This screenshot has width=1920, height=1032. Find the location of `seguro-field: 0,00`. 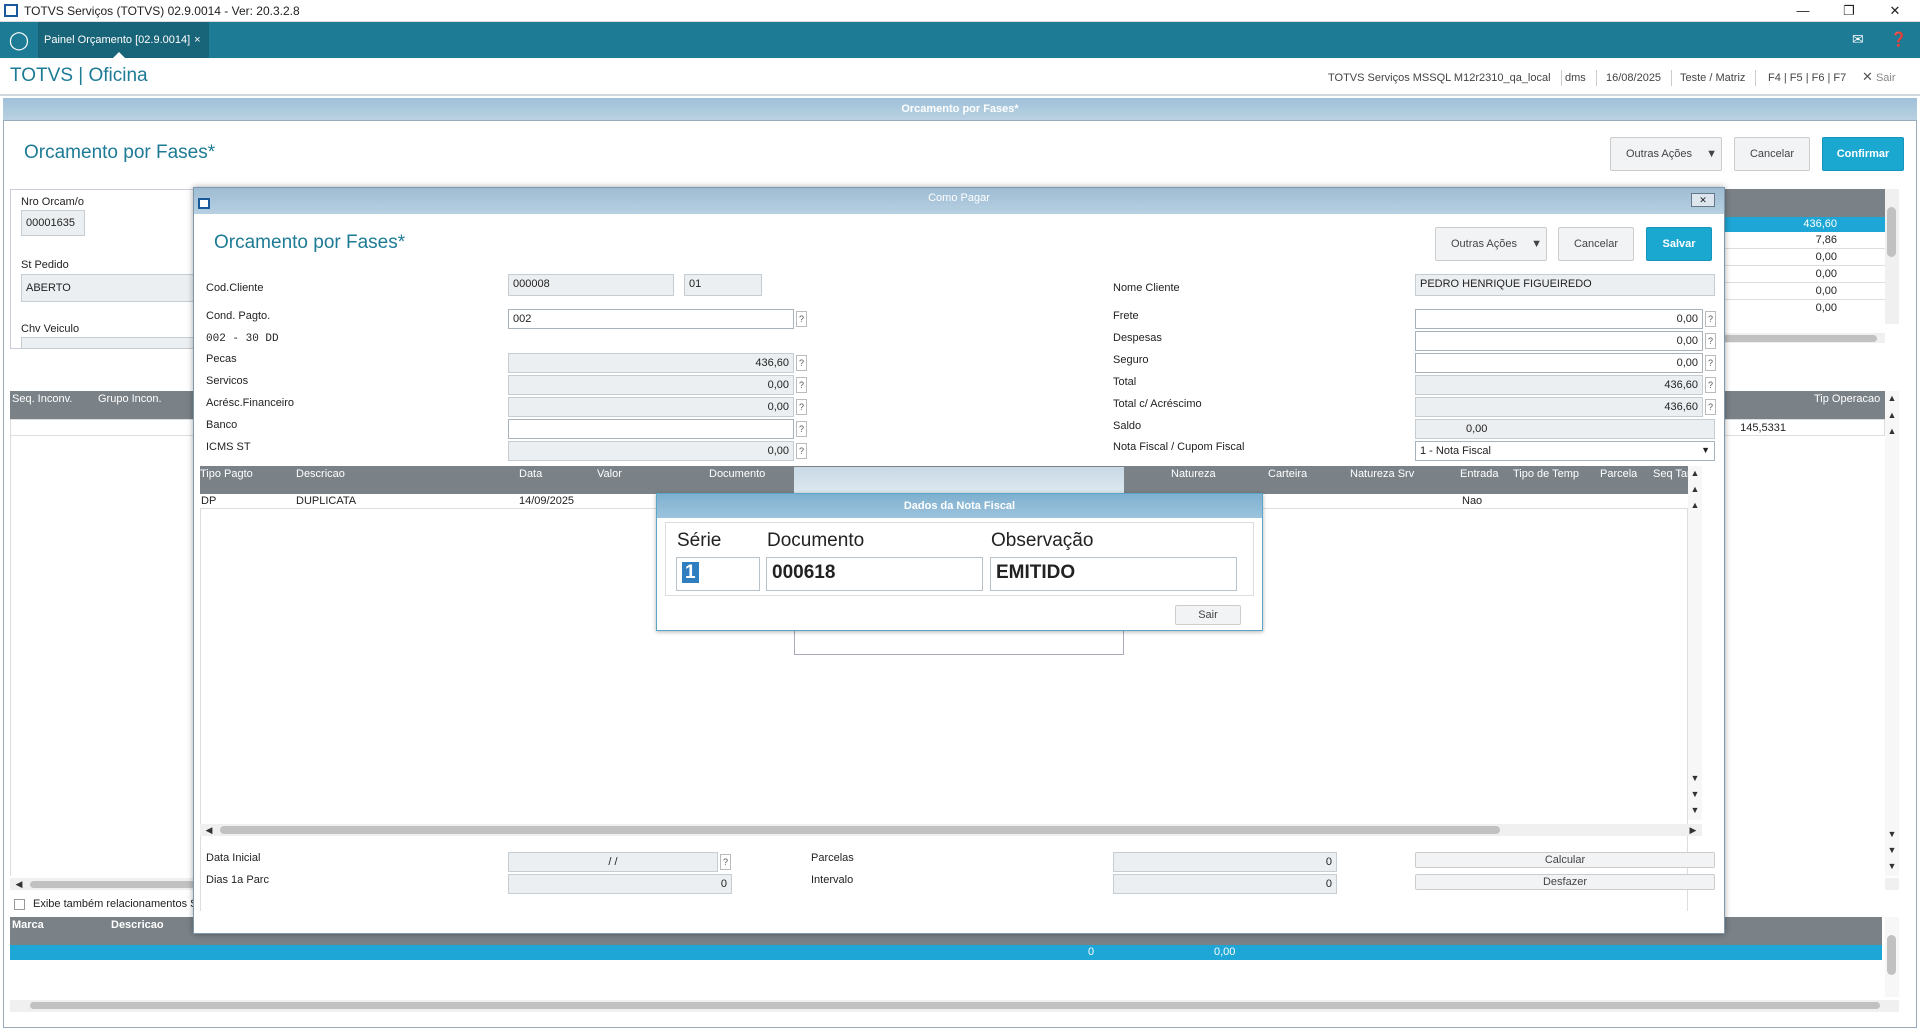

seguro-field: 0,00 is located at coordinates (1559, 363).